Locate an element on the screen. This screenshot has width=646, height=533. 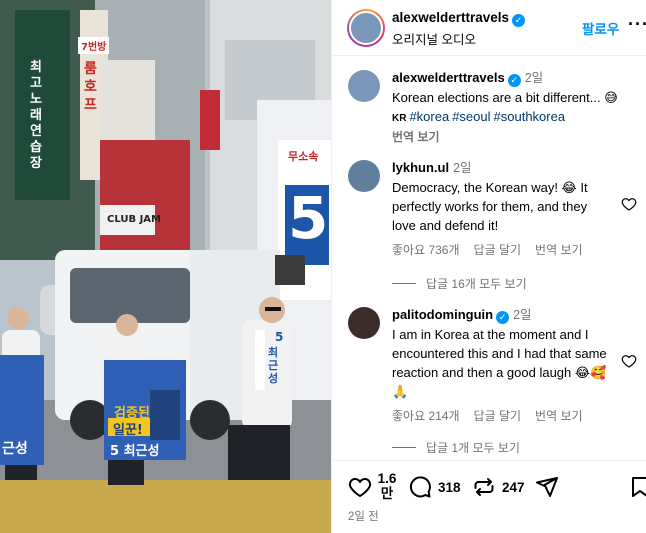
comment-header: palitodominguin ✓ 2일 is located at coordinates (502, 315).